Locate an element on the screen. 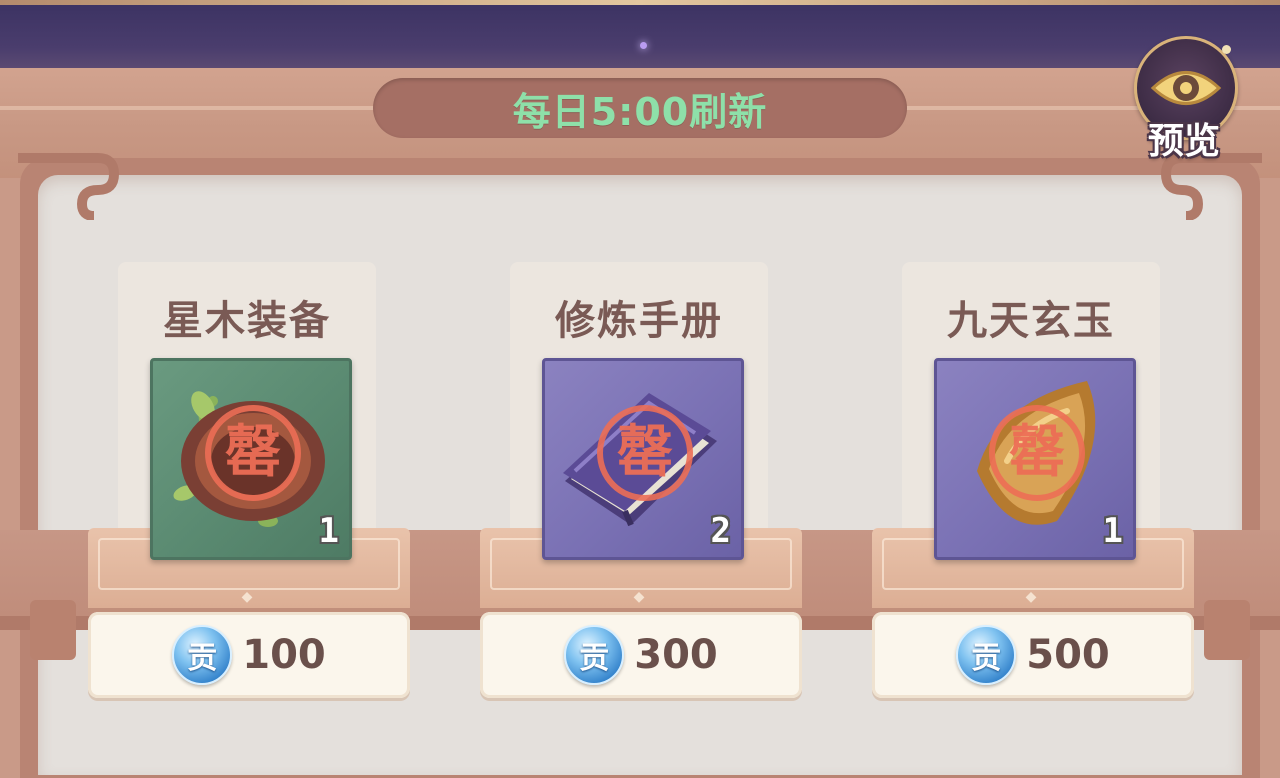  buy-button-3: 贡 500 is located at coordinates (1033, 655).